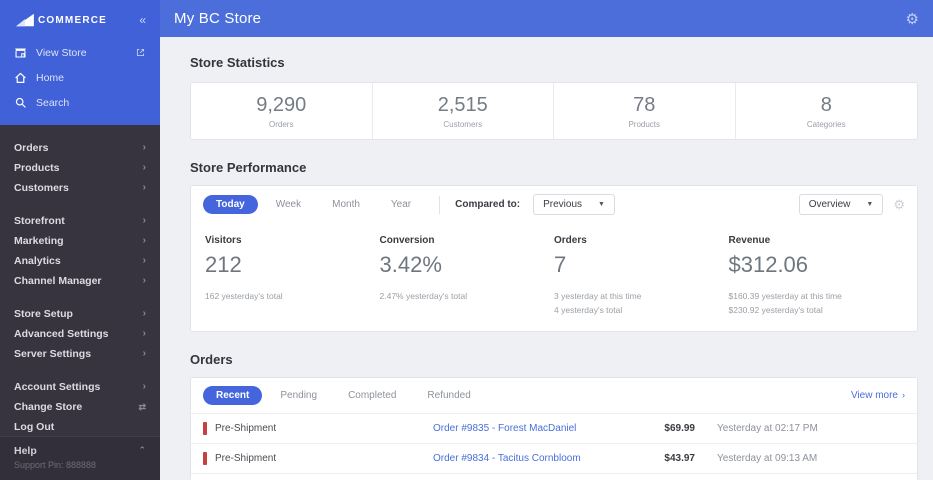 The image size is (933, 480). I want to click on sidebar-item-label: Change Store, so click(48, 407).